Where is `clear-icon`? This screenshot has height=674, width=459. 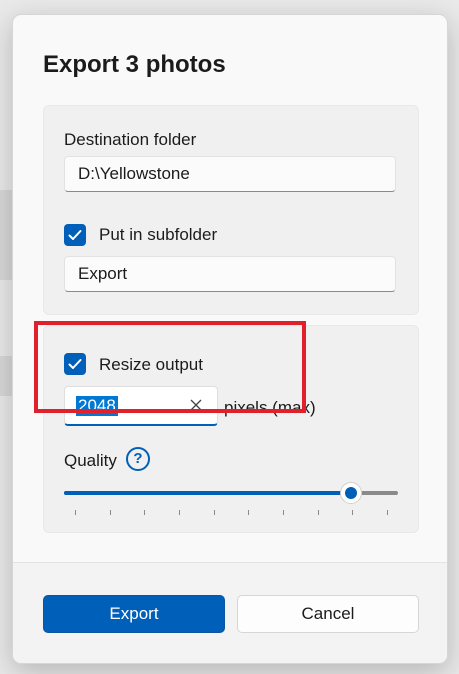 clear-icon is located at coordinates (196, 405).